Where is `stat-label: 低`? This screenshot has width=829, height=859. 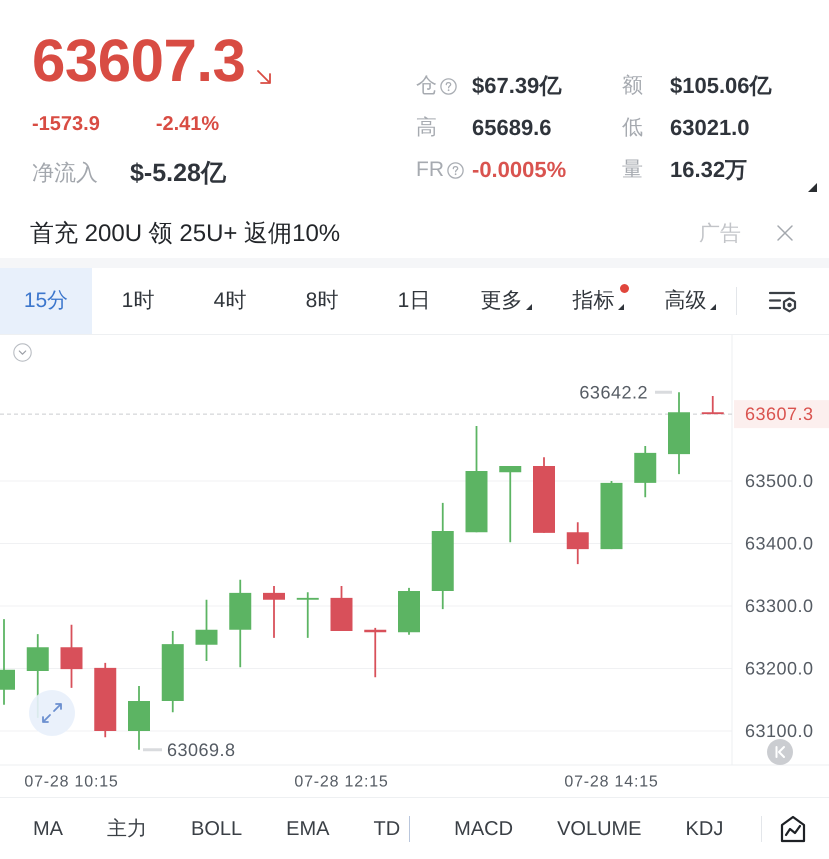 stat-label: 低 is located at coordinates (632, 128).